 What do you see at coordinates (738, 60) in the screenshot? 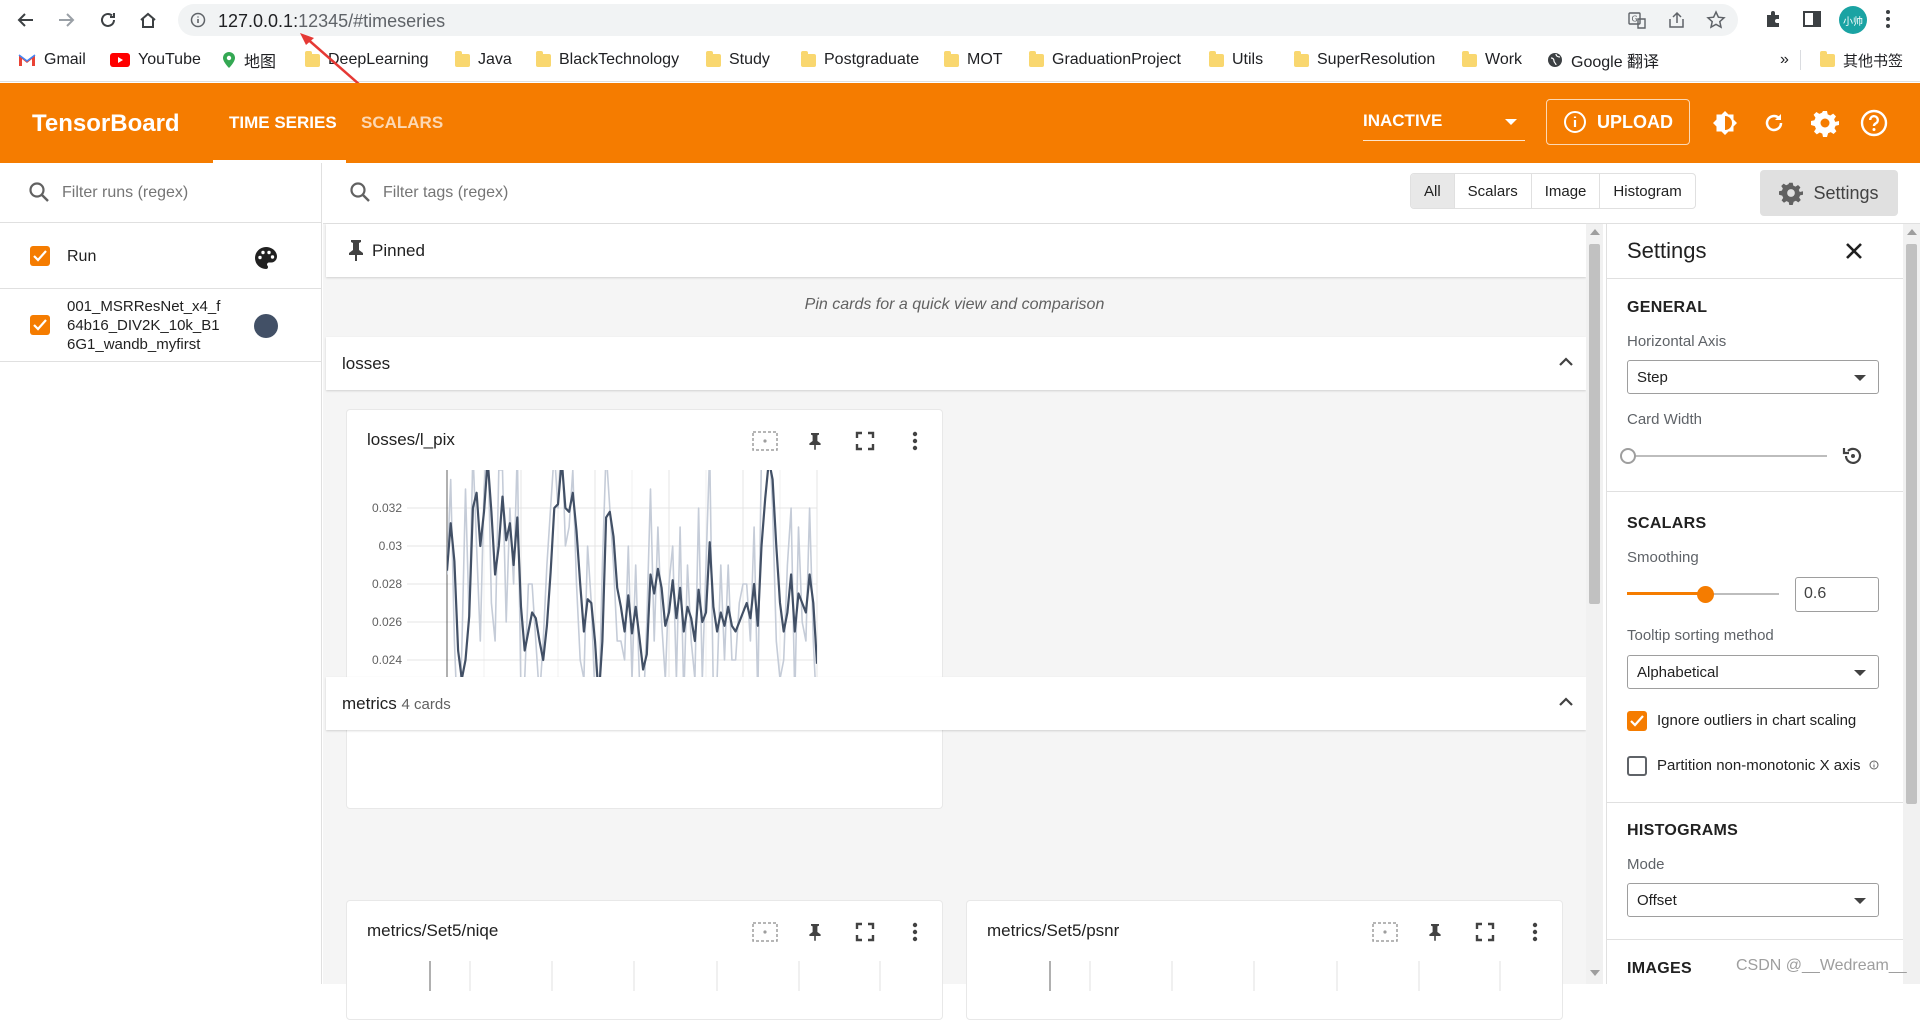
I see `bookmark-study: Study` at bounding box center [738, 60].